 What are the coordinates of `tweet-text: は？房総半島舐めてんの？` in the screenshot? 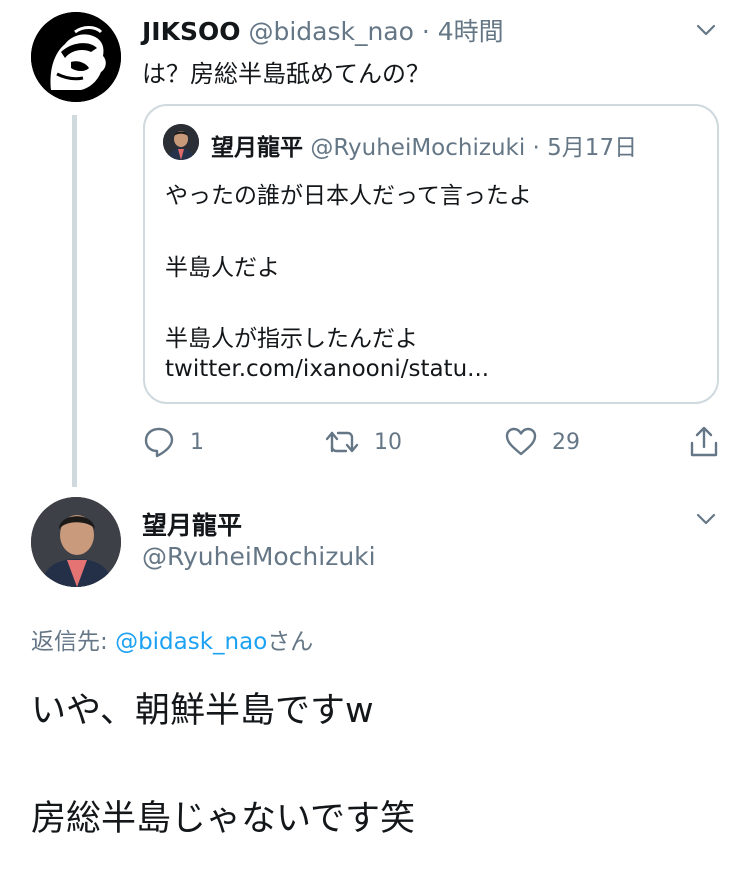 It's located at (286, 74).